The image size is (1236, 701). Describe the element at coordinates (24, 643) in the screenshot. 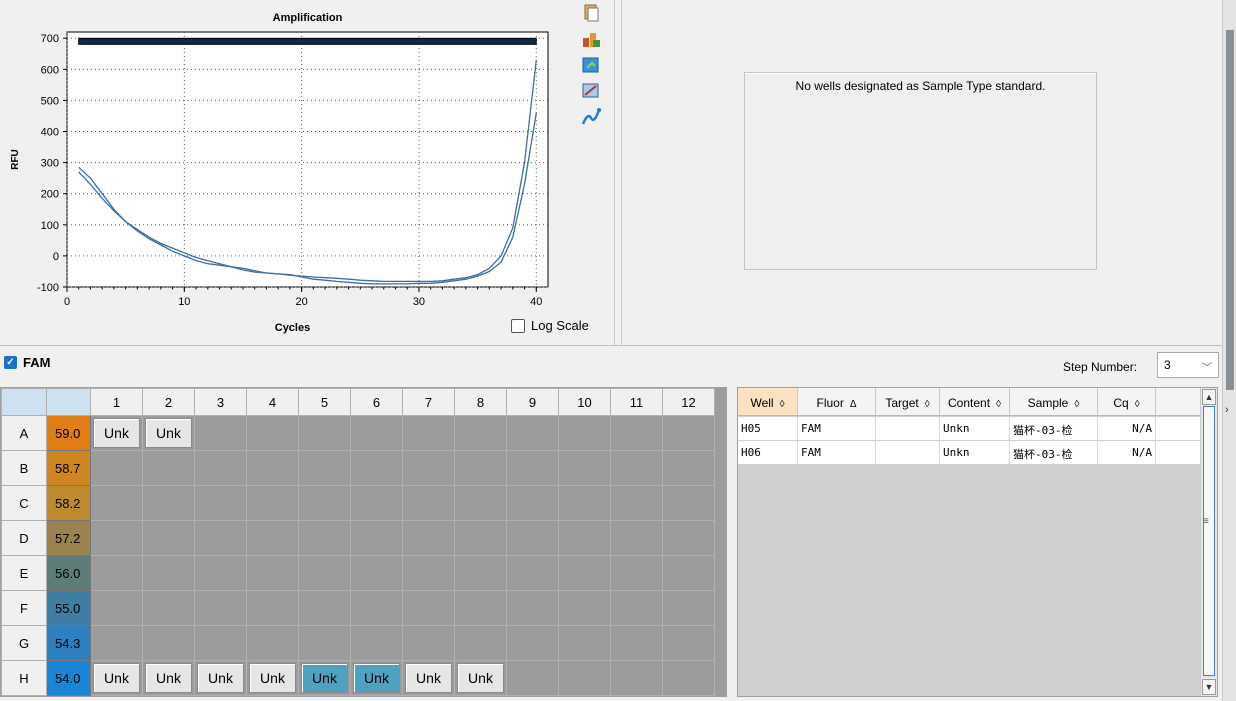

I see `plate-row-header: G` at that location.